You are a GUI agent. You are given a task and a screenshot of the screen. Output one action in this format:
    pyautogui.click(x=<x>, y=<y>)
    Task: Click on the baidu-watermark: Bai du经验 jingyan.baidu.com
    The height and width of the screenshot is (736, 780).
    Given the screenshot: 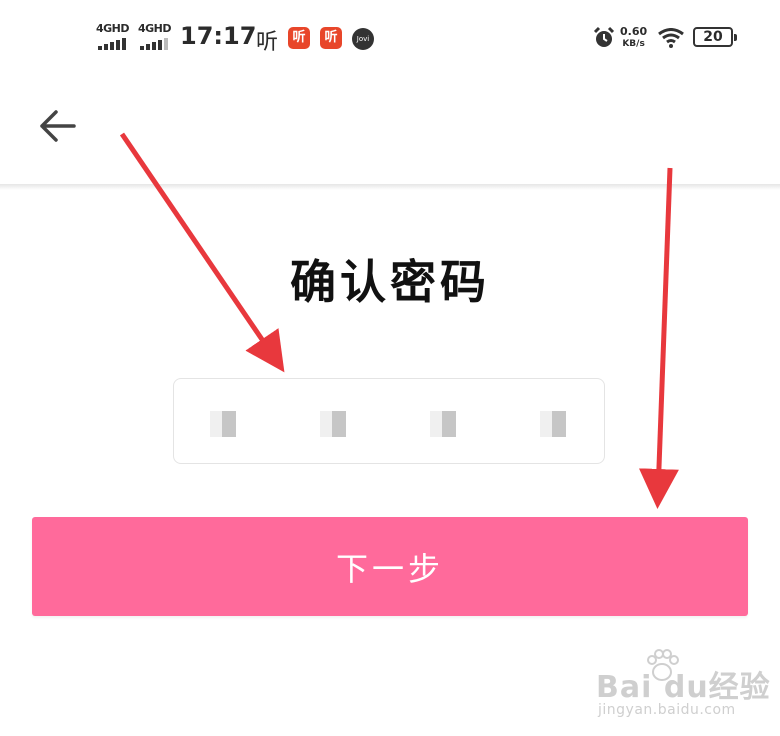 What is the action you would take?
    pyautogui.click(x=684, y=687)
    